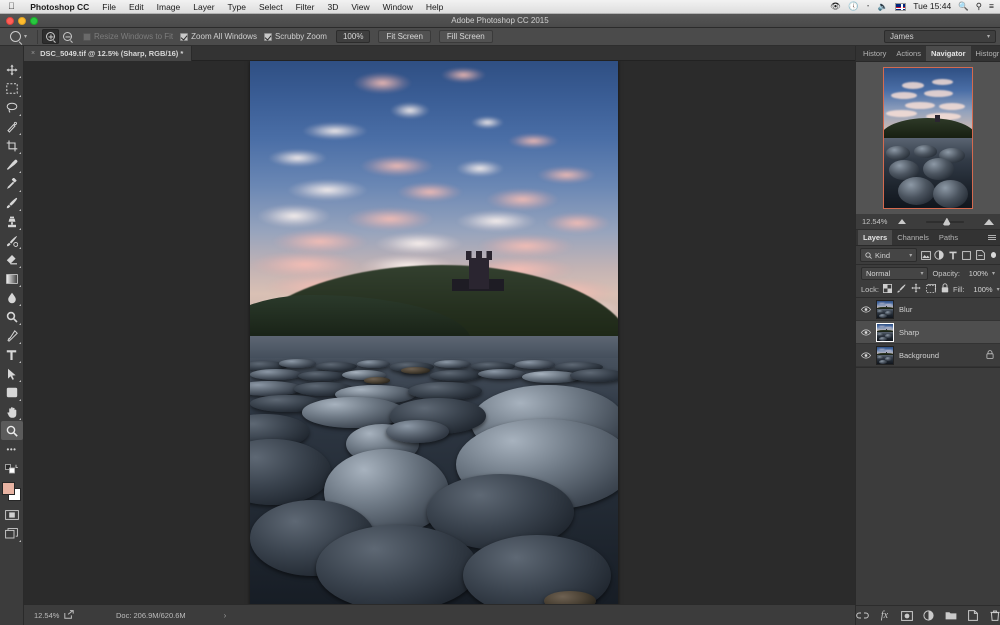 Image resolution: width=1000 pixels, height=625 pixels. What do you see at coordinates (360, 7) in the screenshot?
I see `menu-view: View` at bounding box center [360, 7].